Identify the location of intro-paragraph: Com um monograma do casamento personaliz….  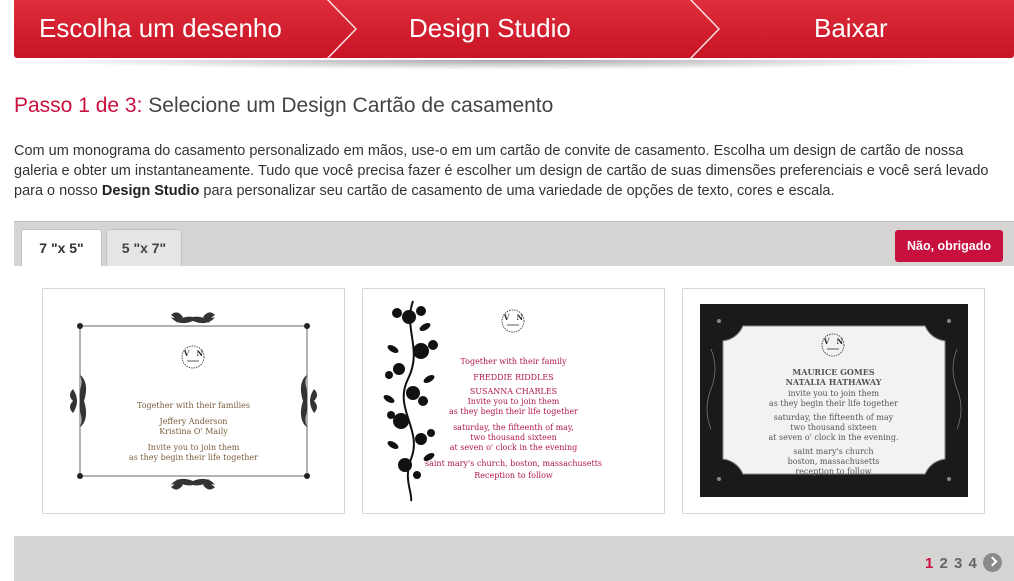
(501, 171).